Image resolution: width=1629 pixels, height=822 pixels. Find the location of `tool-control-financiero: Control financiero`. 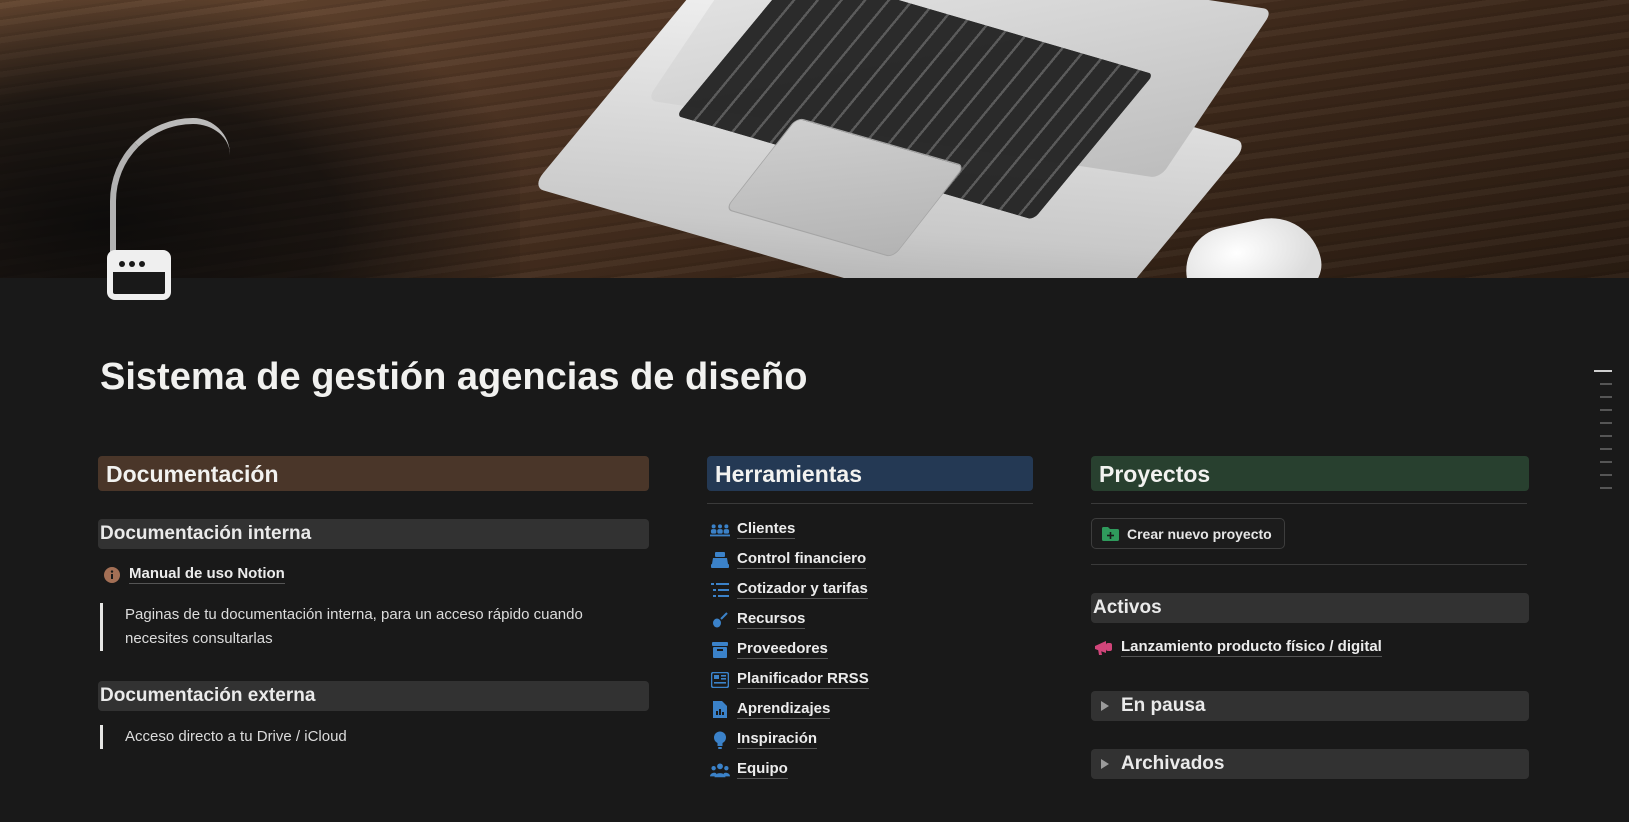

tool-control-financiero: Control financiero is located at coordinates (788, 559).